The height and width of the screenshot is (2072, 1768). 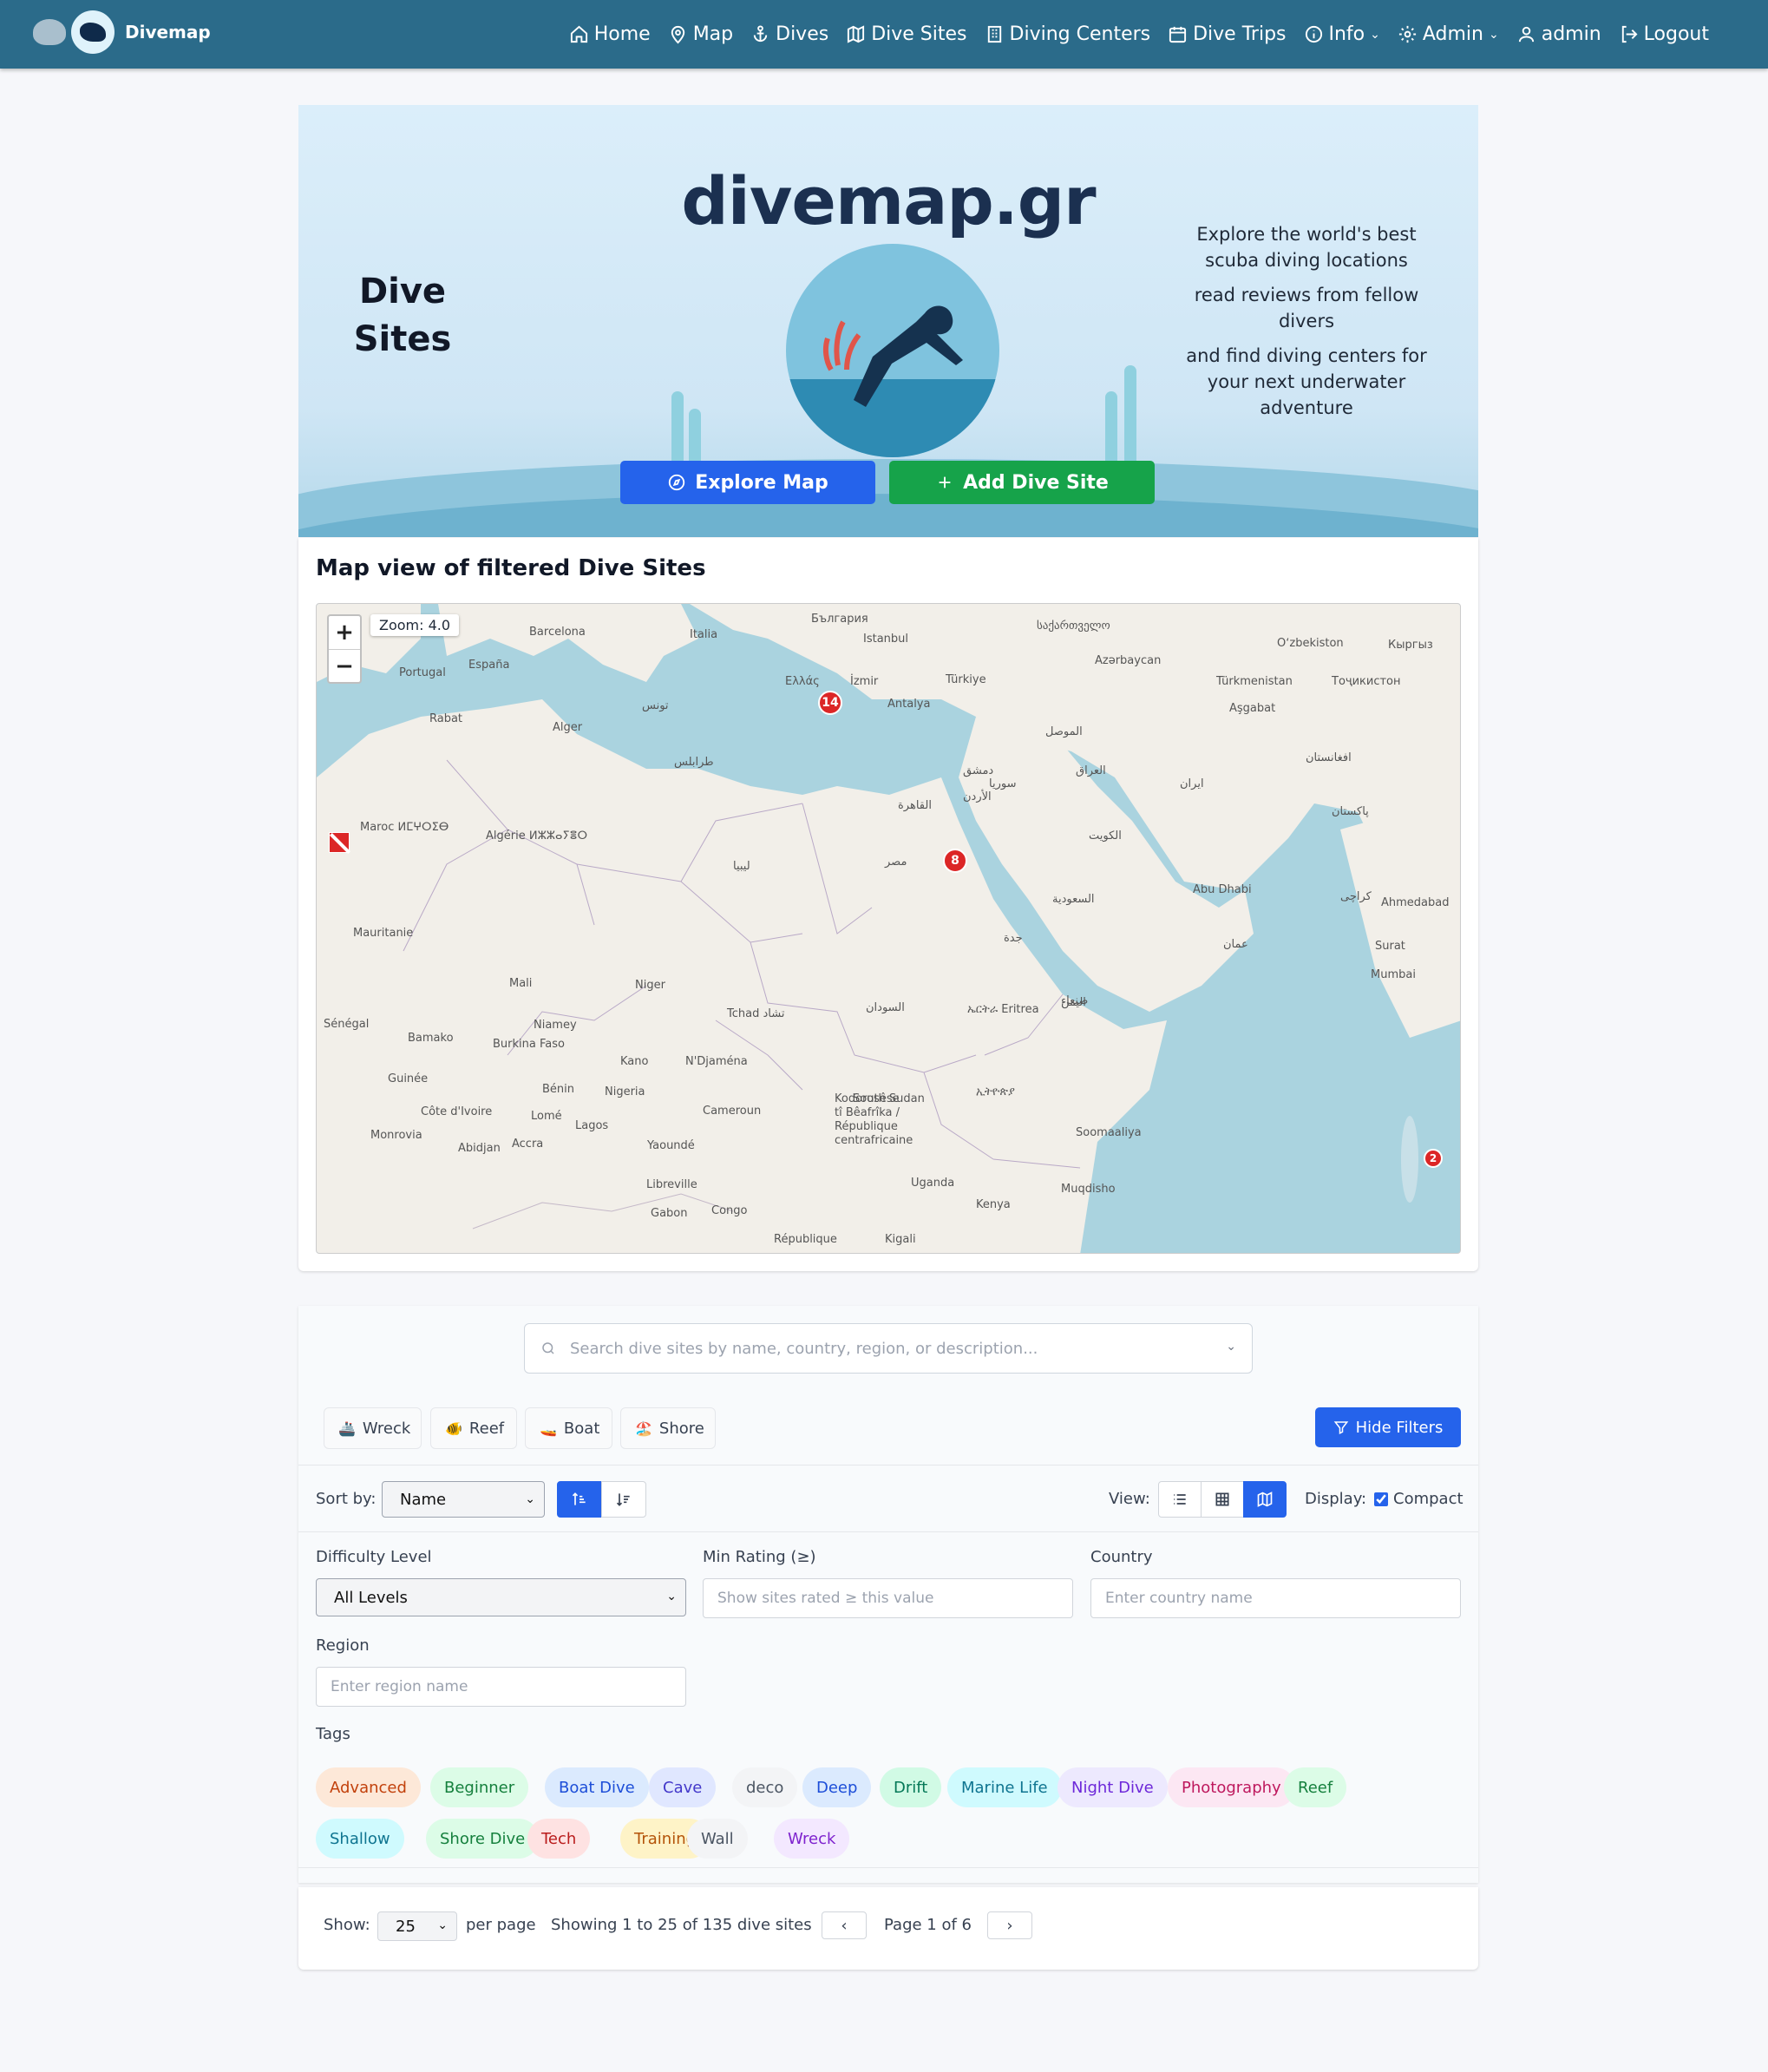 What do you see at coordinates (759, 1557) in the screenshot?
I see `min-rating-label: Min Rating (≥)` at bounding box center [759, 1557].